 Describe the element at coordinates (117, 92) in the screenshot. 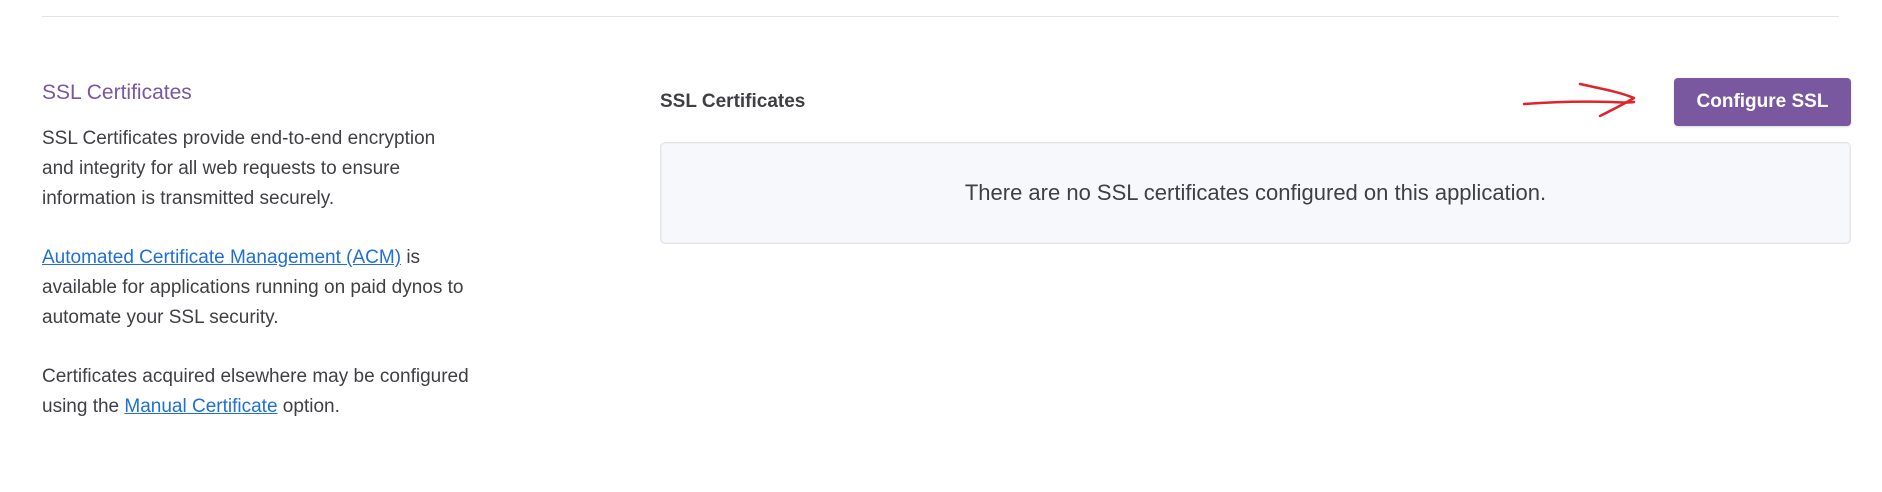

I see `section-title: SSL Certificates` at that location.